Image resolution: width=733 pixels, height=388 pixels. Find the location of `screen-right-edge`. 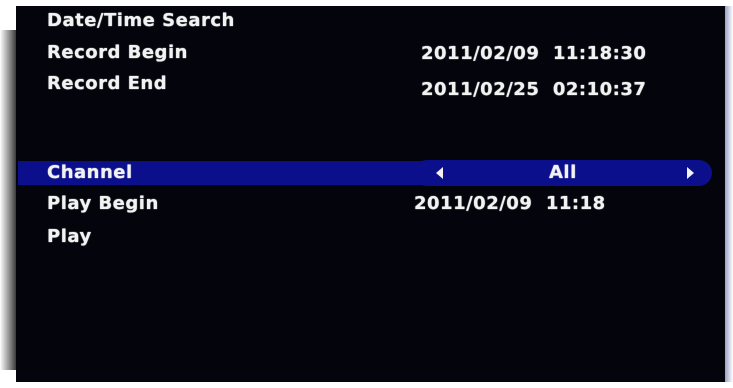

screen-right-edge is located at coordinates (729, 194).